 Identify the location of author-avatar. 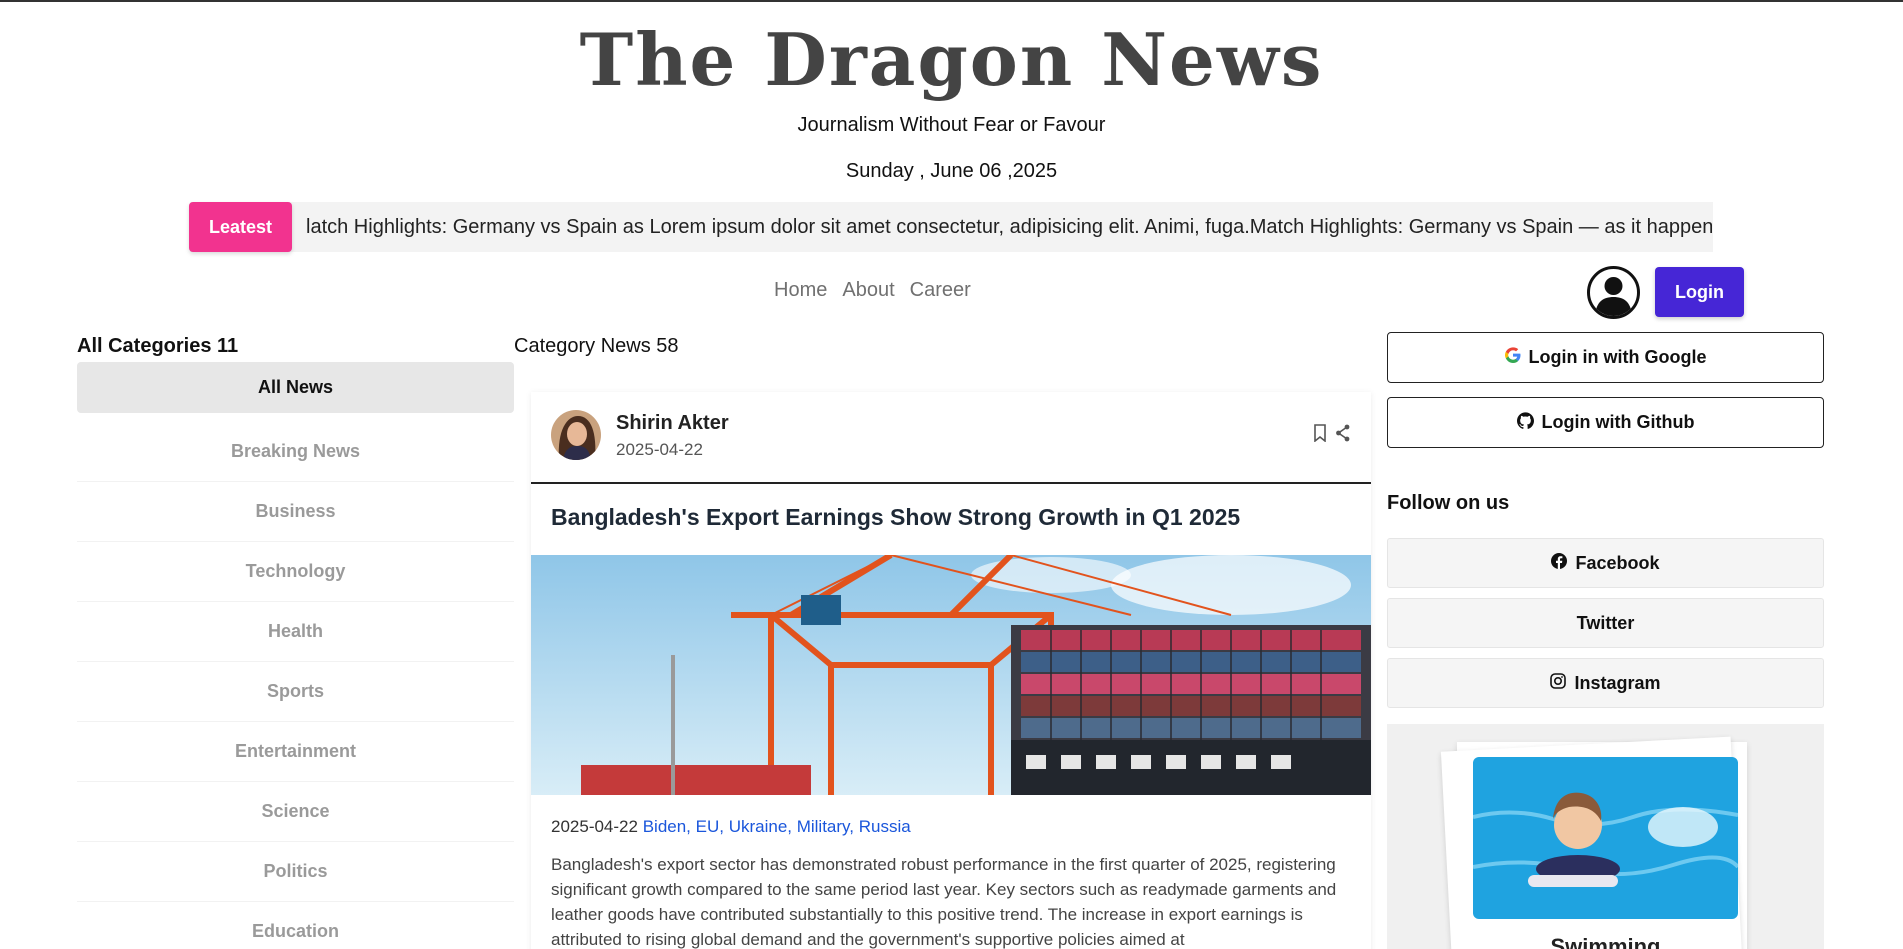
(576, 435).